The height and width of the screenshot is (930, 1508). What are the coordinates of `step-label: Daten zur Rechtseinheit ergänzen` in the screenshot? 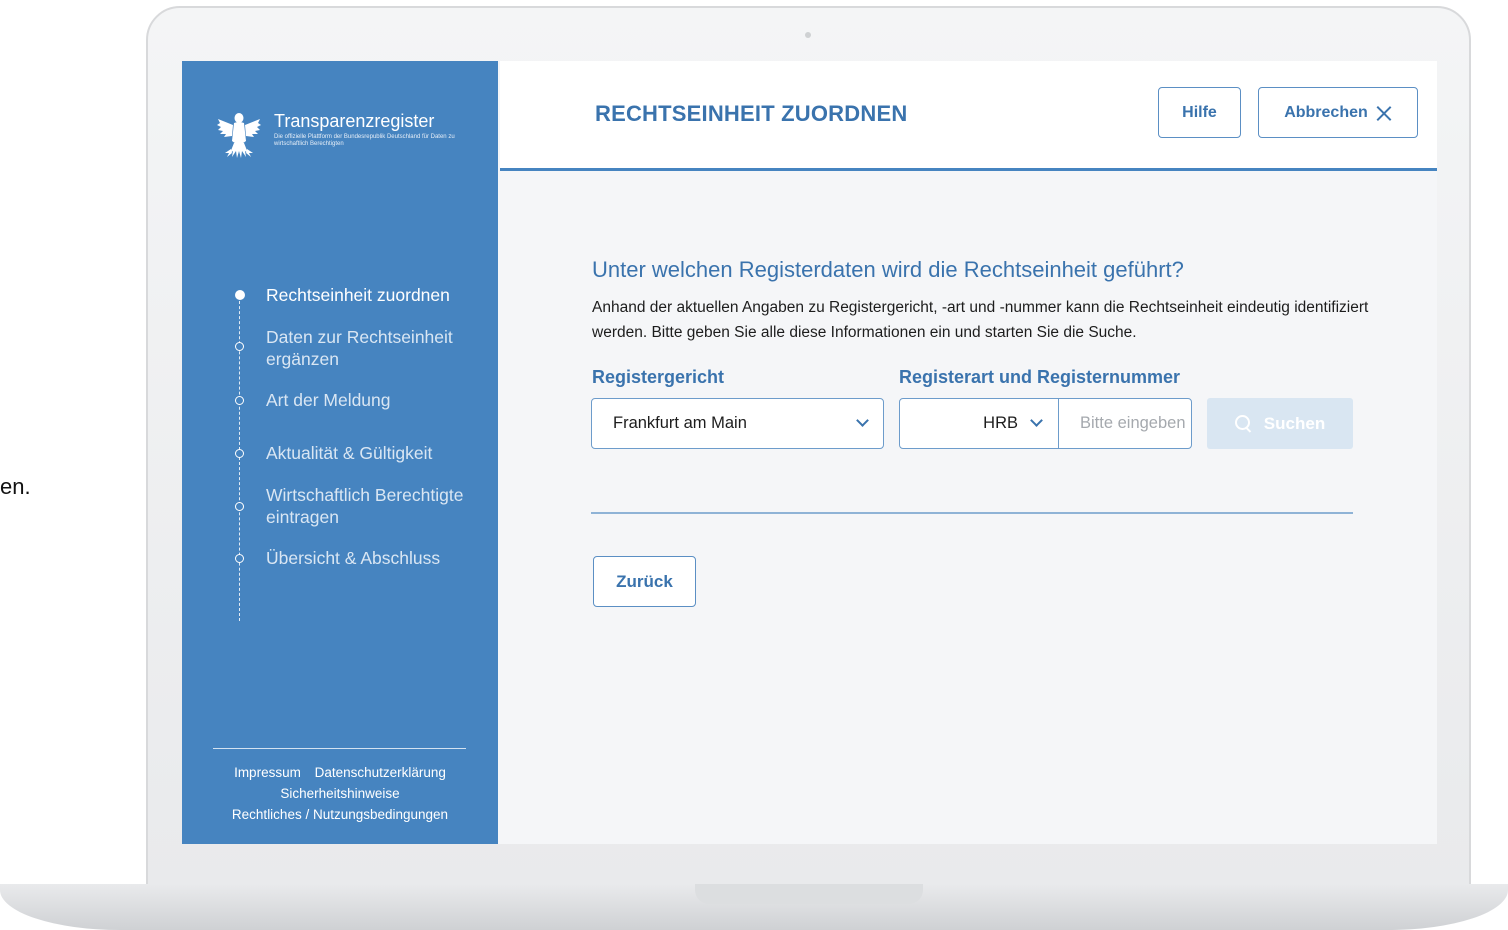 It's located at (359, 348).